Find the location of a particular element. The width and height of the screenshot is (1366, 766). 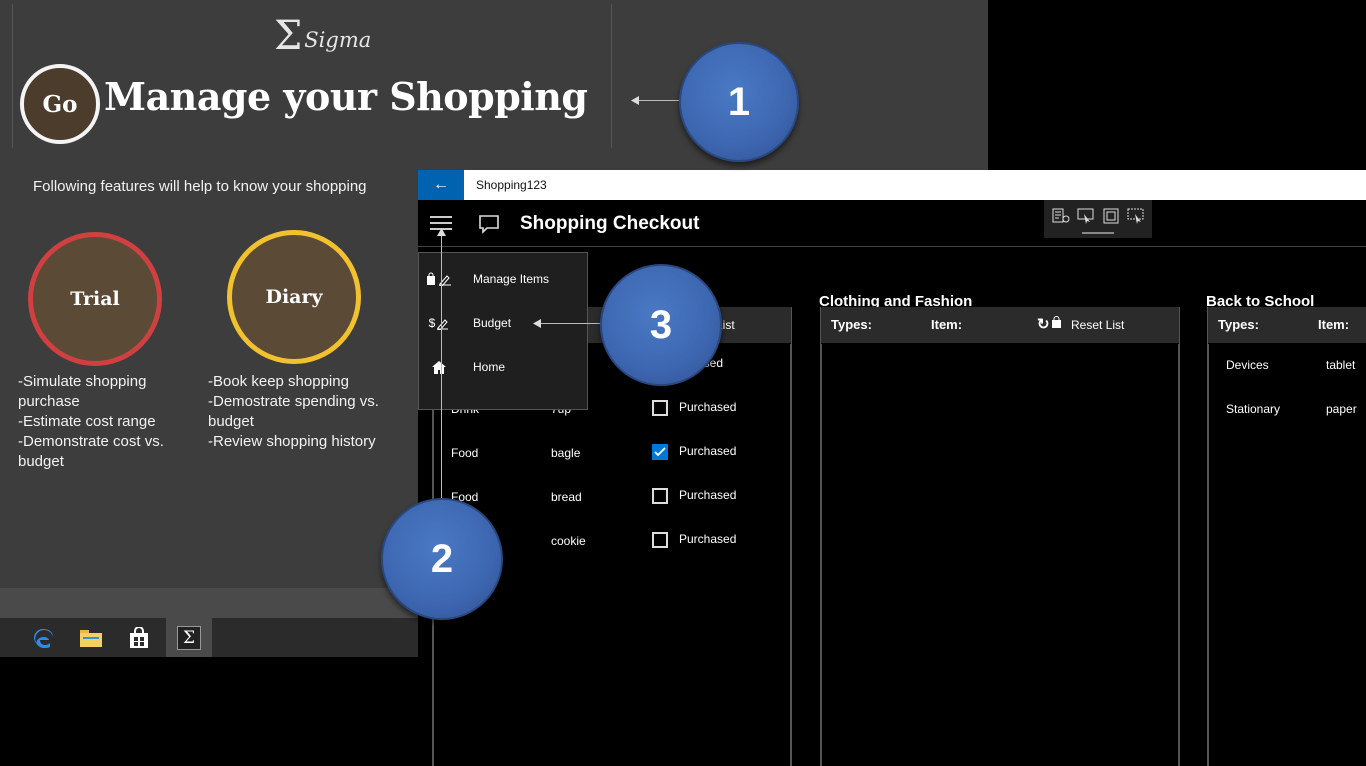

menu-label: Manage Items is located at coordinates (511, 279).